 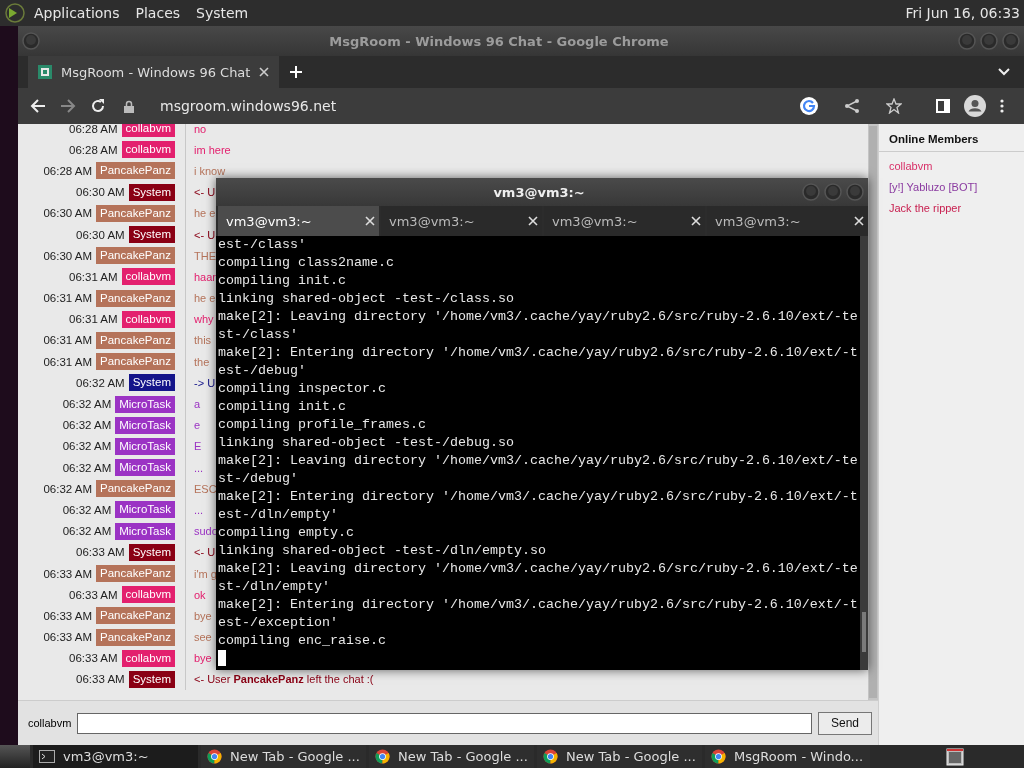 What do you see at coordinates (975, 106) in the screenshot?
I see `avatar-icon` at bounding box center [975, 106].